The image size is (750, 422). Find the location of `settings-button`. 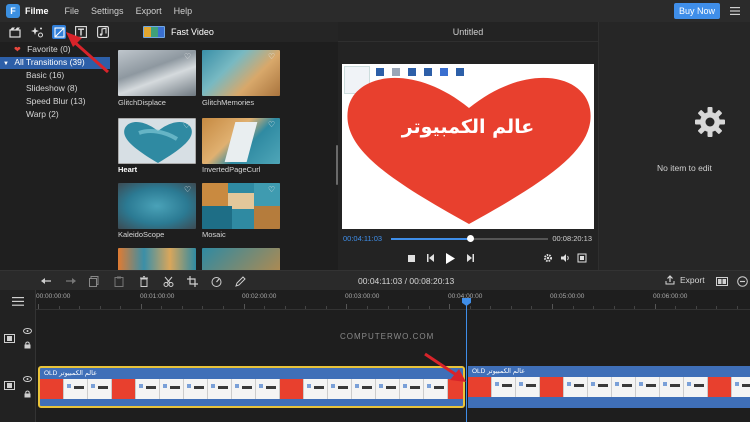

settings-button is located at coordinates (548, 258).